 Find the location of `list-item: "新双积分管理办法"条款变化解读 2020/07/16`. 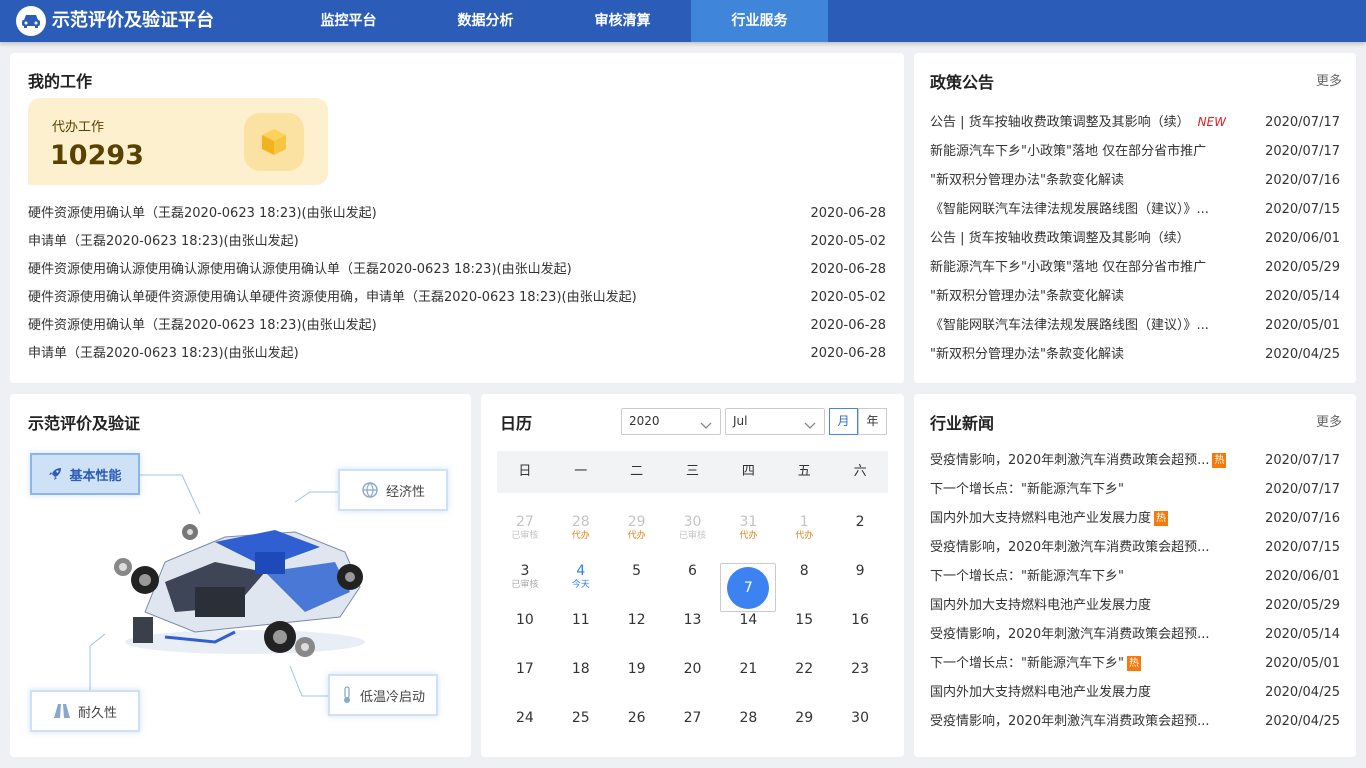

list-item: "新双积分管理办法"条款变化解读 2020/07/16 is located at coordinates (1135, 180).